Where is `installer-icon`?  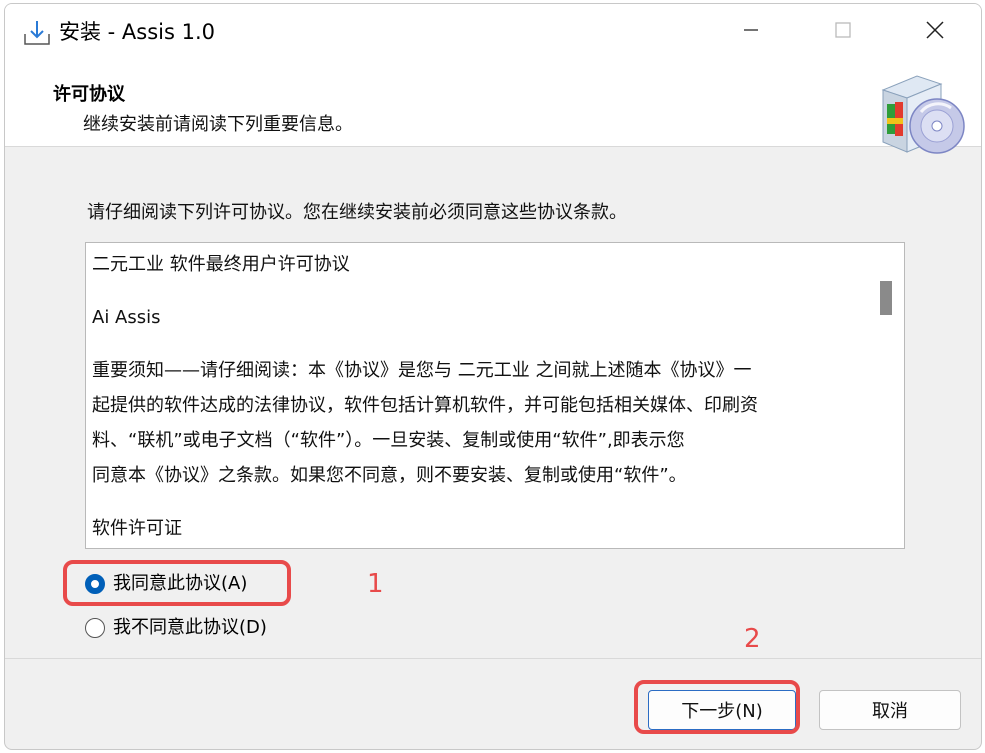
installer-icon is located at coordinates (37, 33).